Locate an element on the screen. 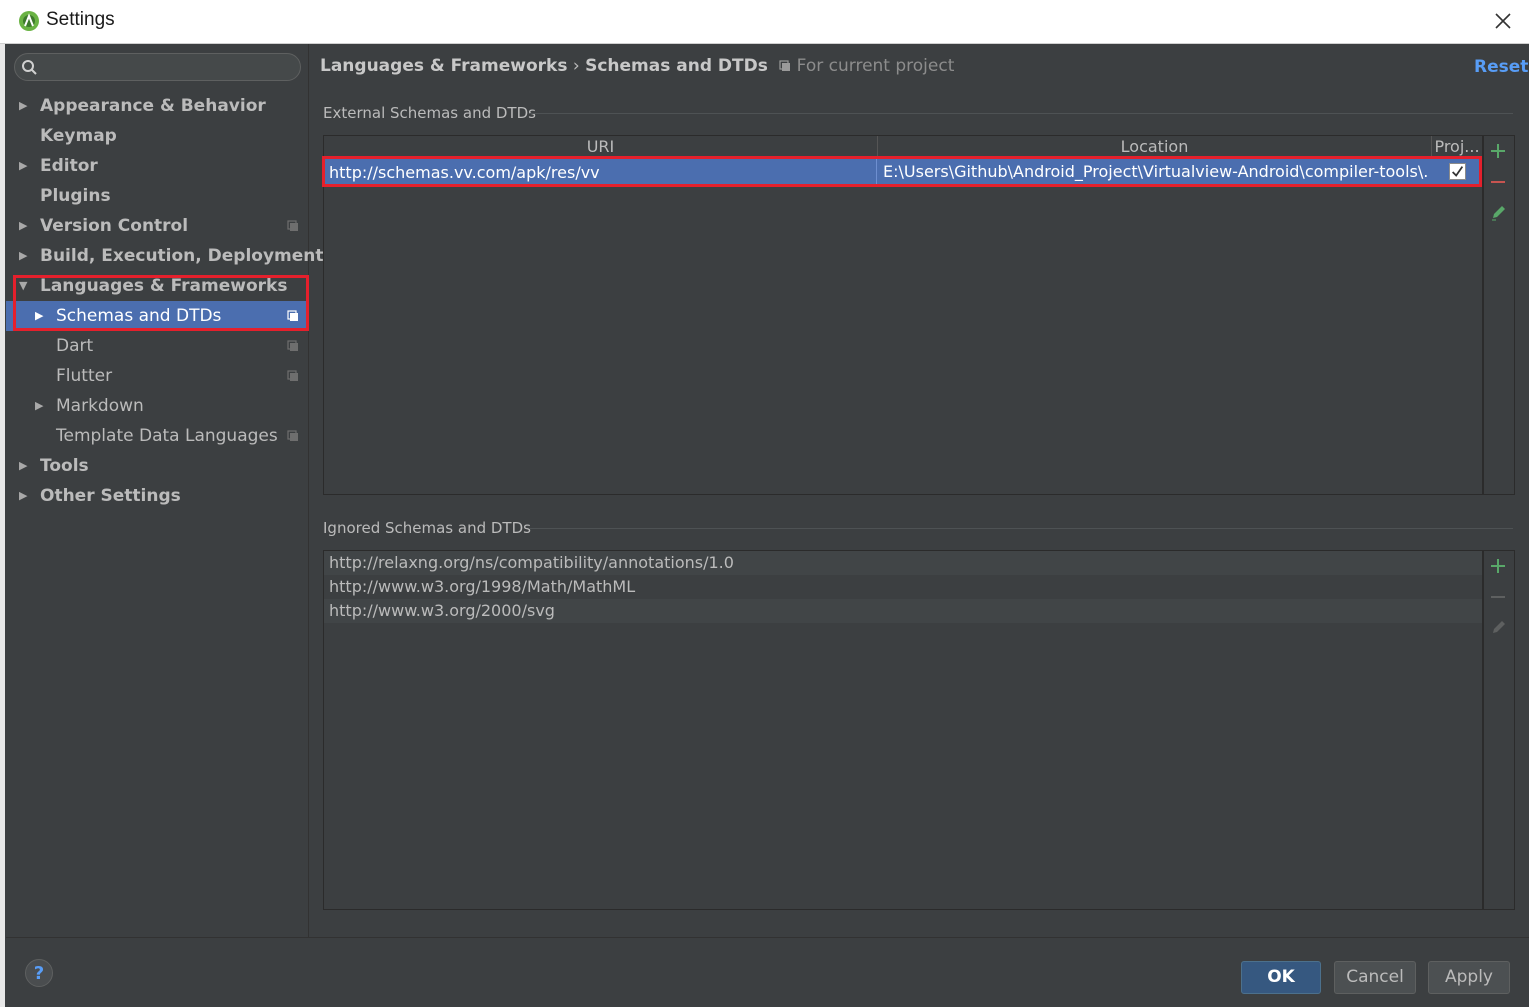 The image size is (1529, 1007). sidebar-item-label: Flutter is located at coordinates (84, 376).